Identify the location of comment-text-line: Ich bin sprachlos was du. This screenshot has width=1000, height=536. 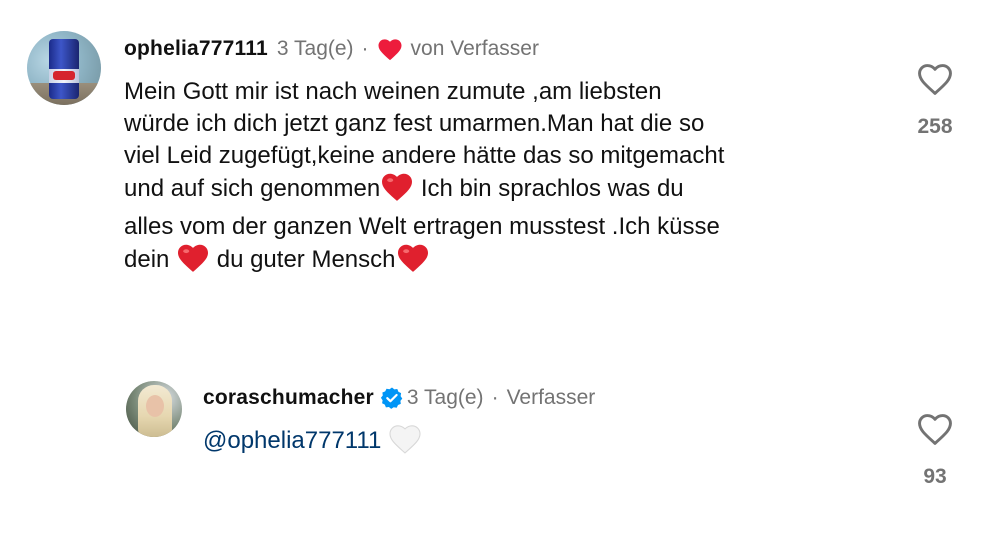
(552, 188).